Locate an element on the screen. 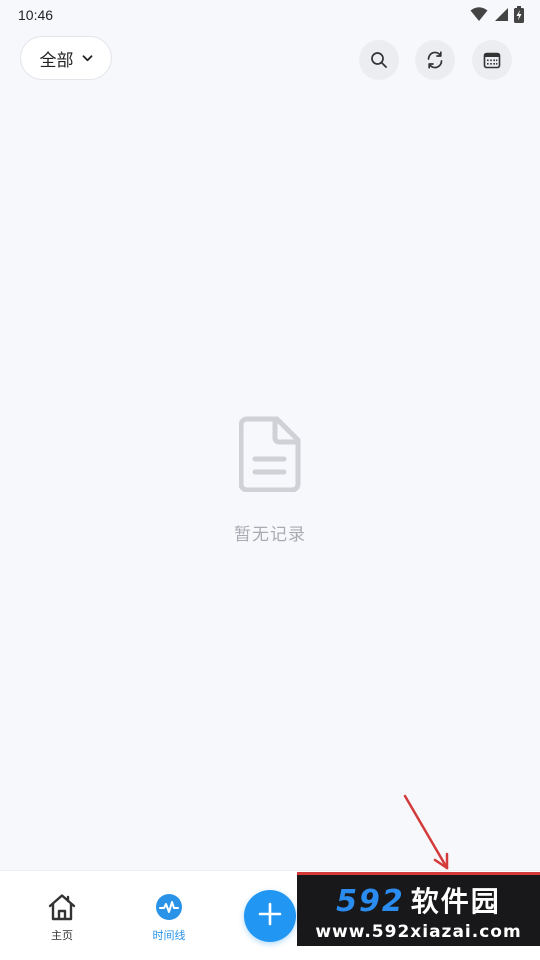 The width and height of the screenshot is (540, 960). search-icon is located at coordinates (379, 60).